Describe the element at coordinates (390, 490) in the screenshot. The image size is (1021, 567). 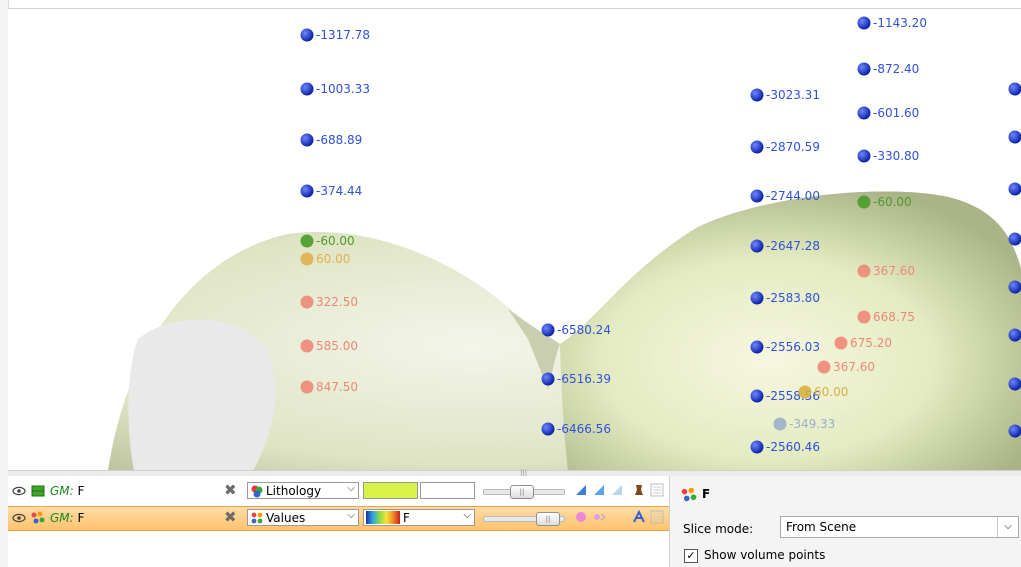
I see `color-swatch` at that location.